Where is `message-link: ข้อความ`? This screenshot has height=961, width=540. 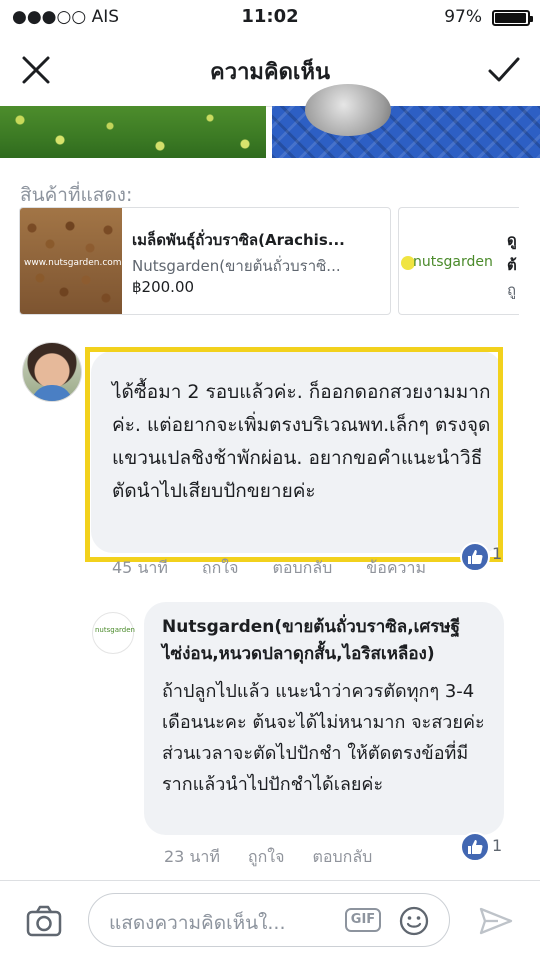
message-link: ข้อความ is located at coordinates (396, 566).